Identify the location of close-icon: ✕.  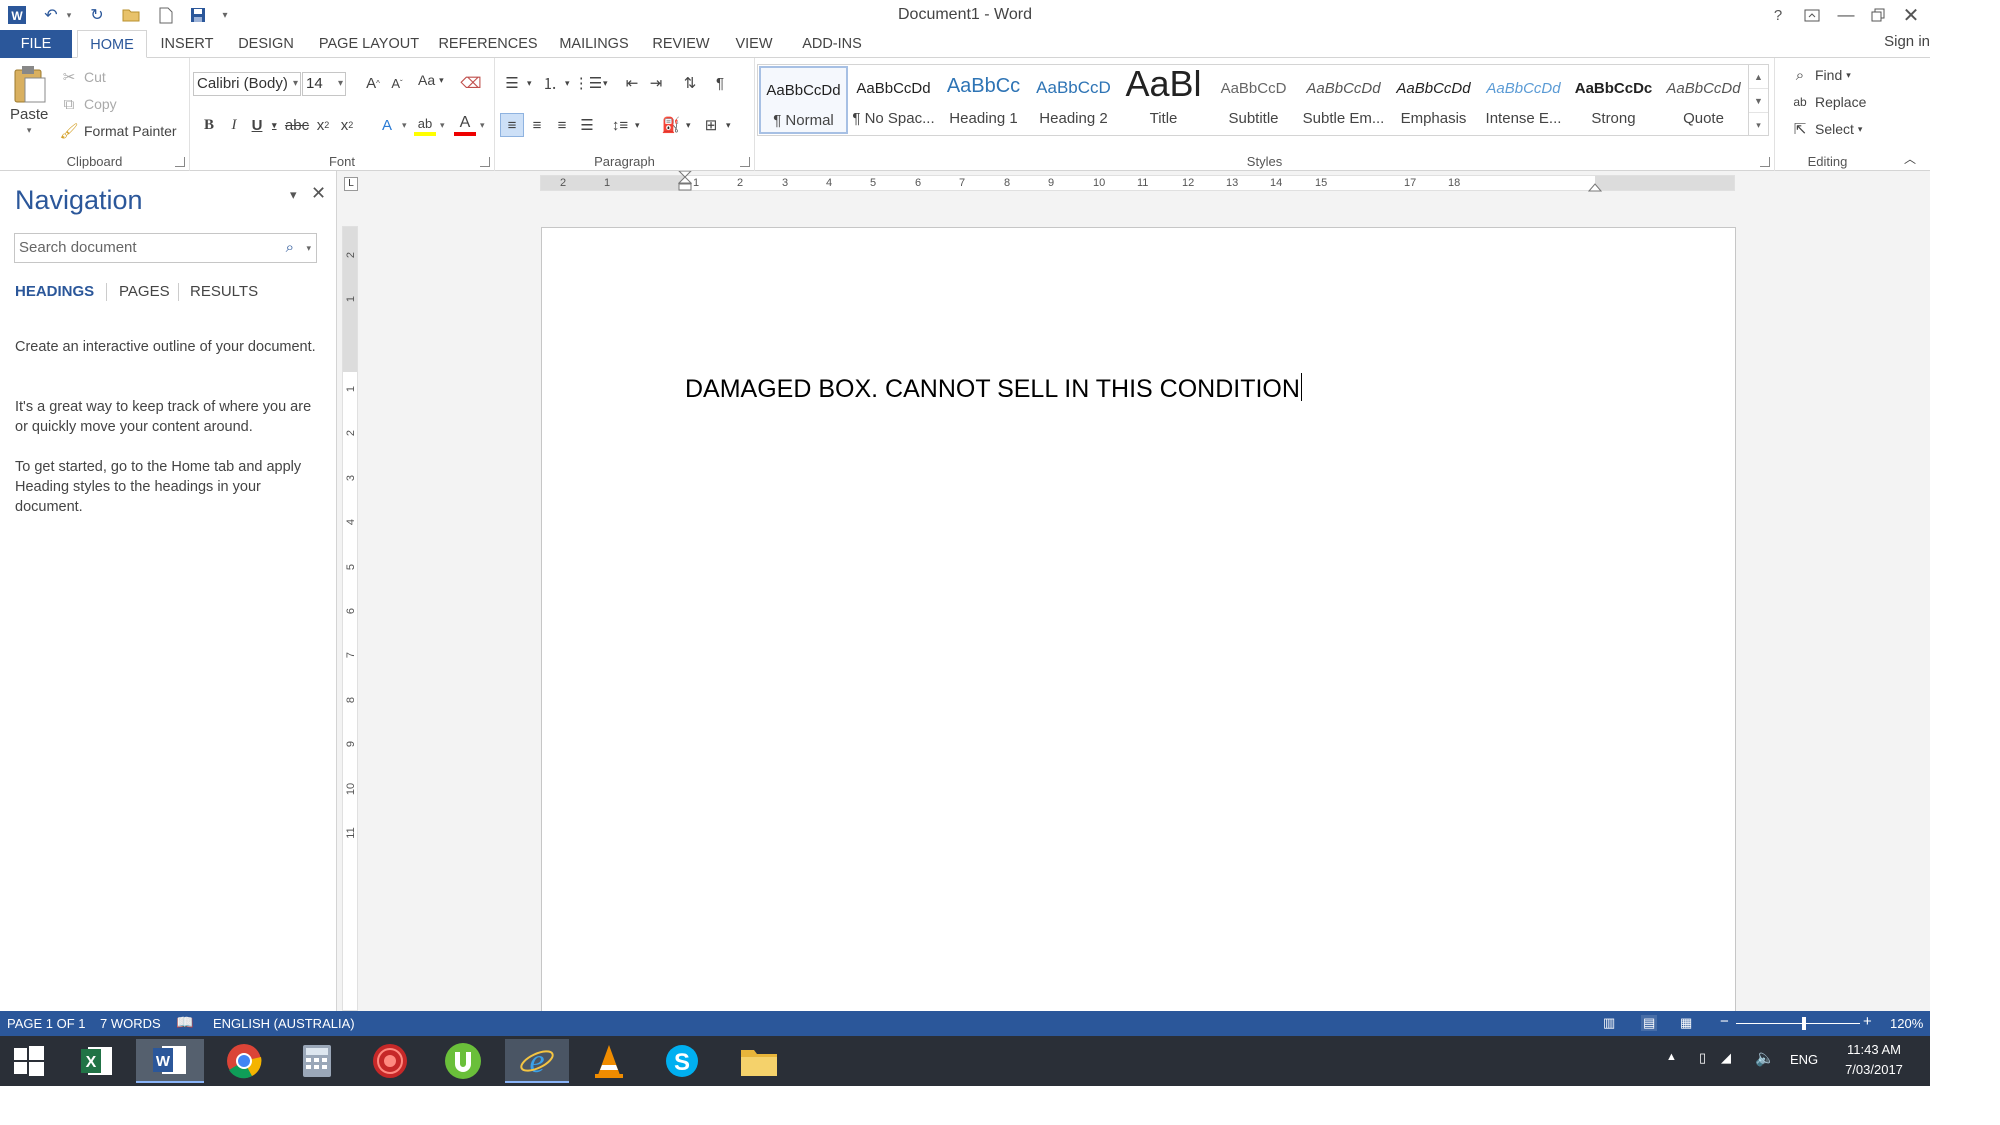
(1911, 15).